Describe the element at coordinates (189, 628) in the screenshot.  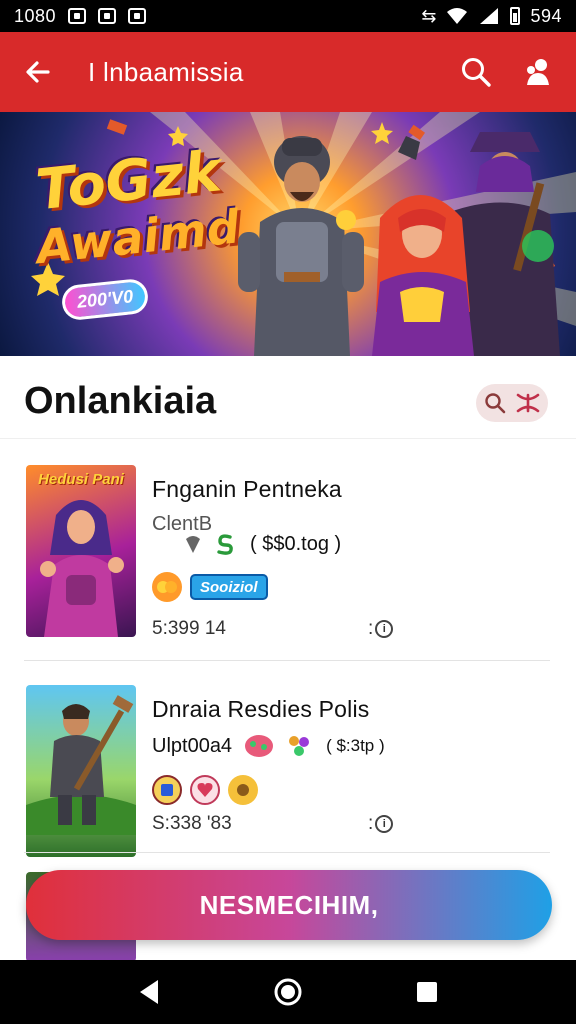
I see `item-meta: 5:399 14` at that location.